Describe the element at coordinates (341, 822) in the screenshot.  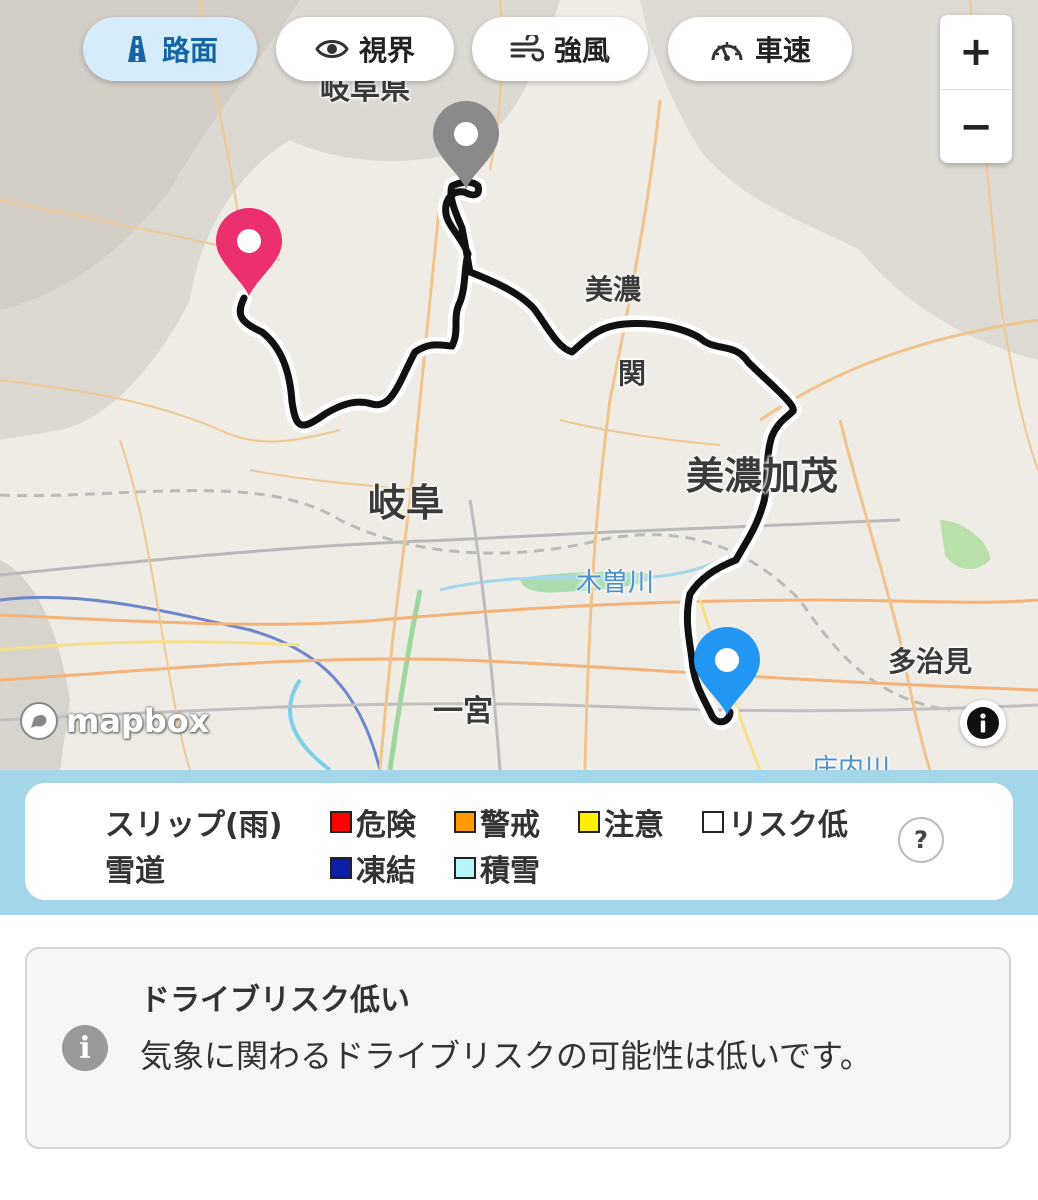
I see `danger-swatch` at that location.